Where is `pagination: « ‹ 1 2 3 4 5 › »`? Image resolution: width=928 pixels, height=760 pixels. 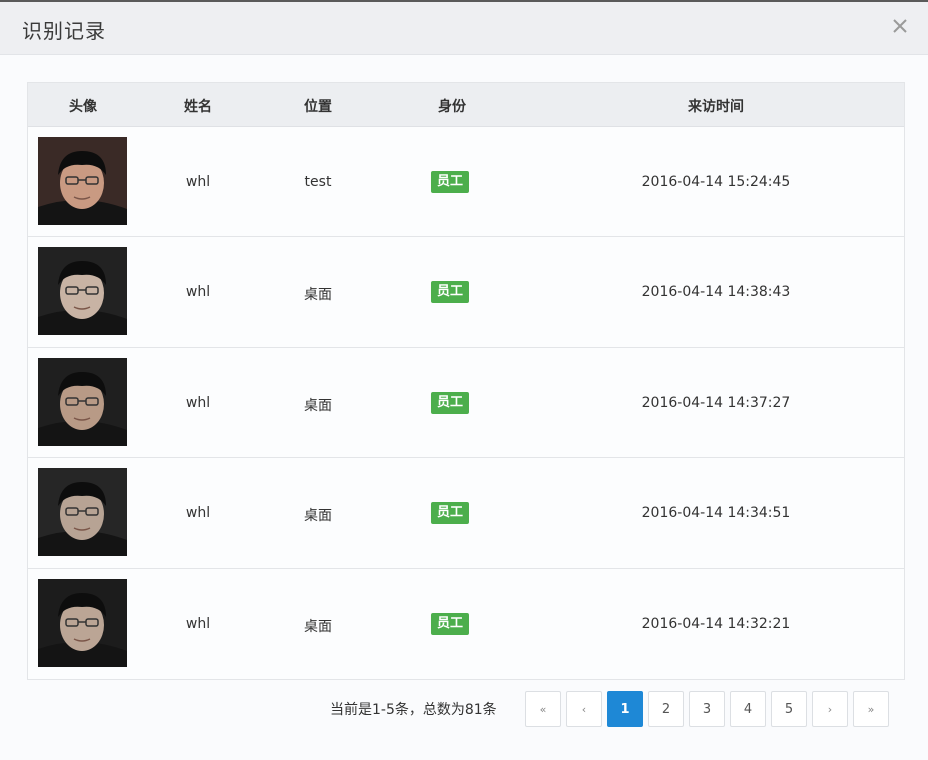
pagination: « ‹ 1 2 3 4 5 › » is located at coordinates (709, 709).